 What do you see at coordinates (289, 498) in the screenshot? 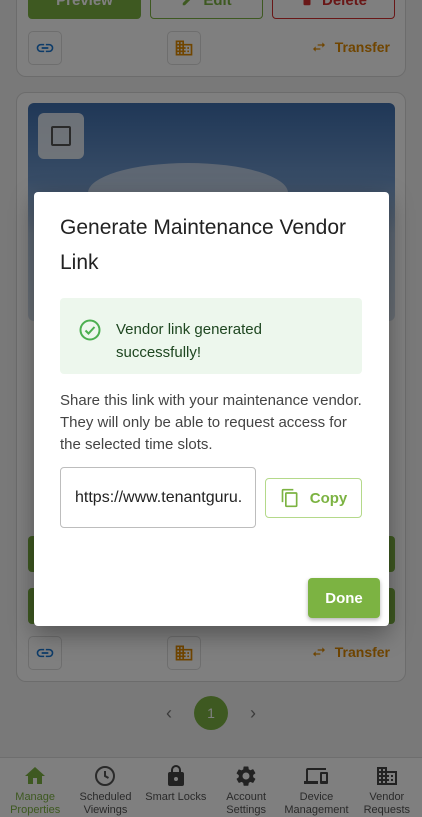
I see `copy-icon` at bounding box center [289, 498].